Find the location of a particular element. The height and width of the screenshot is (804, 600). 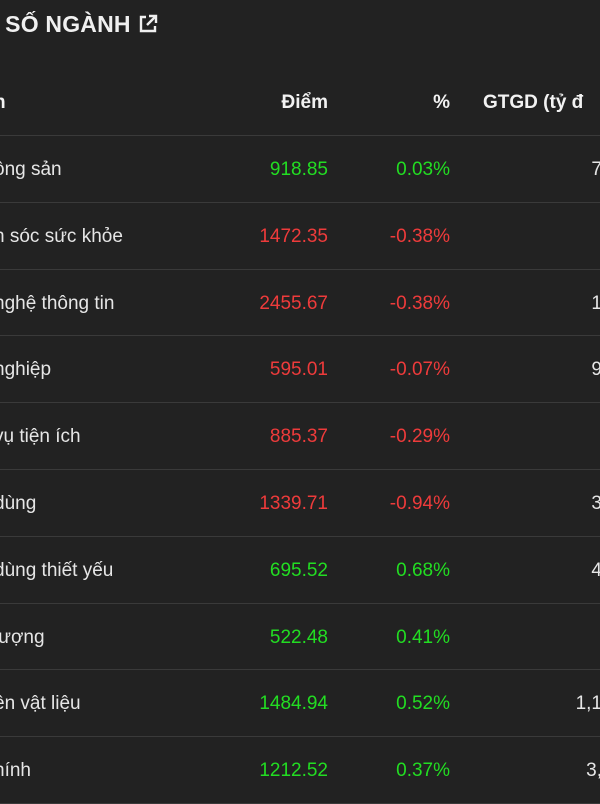

sector-gtgd: 7 is located at coordinates (595, 169).